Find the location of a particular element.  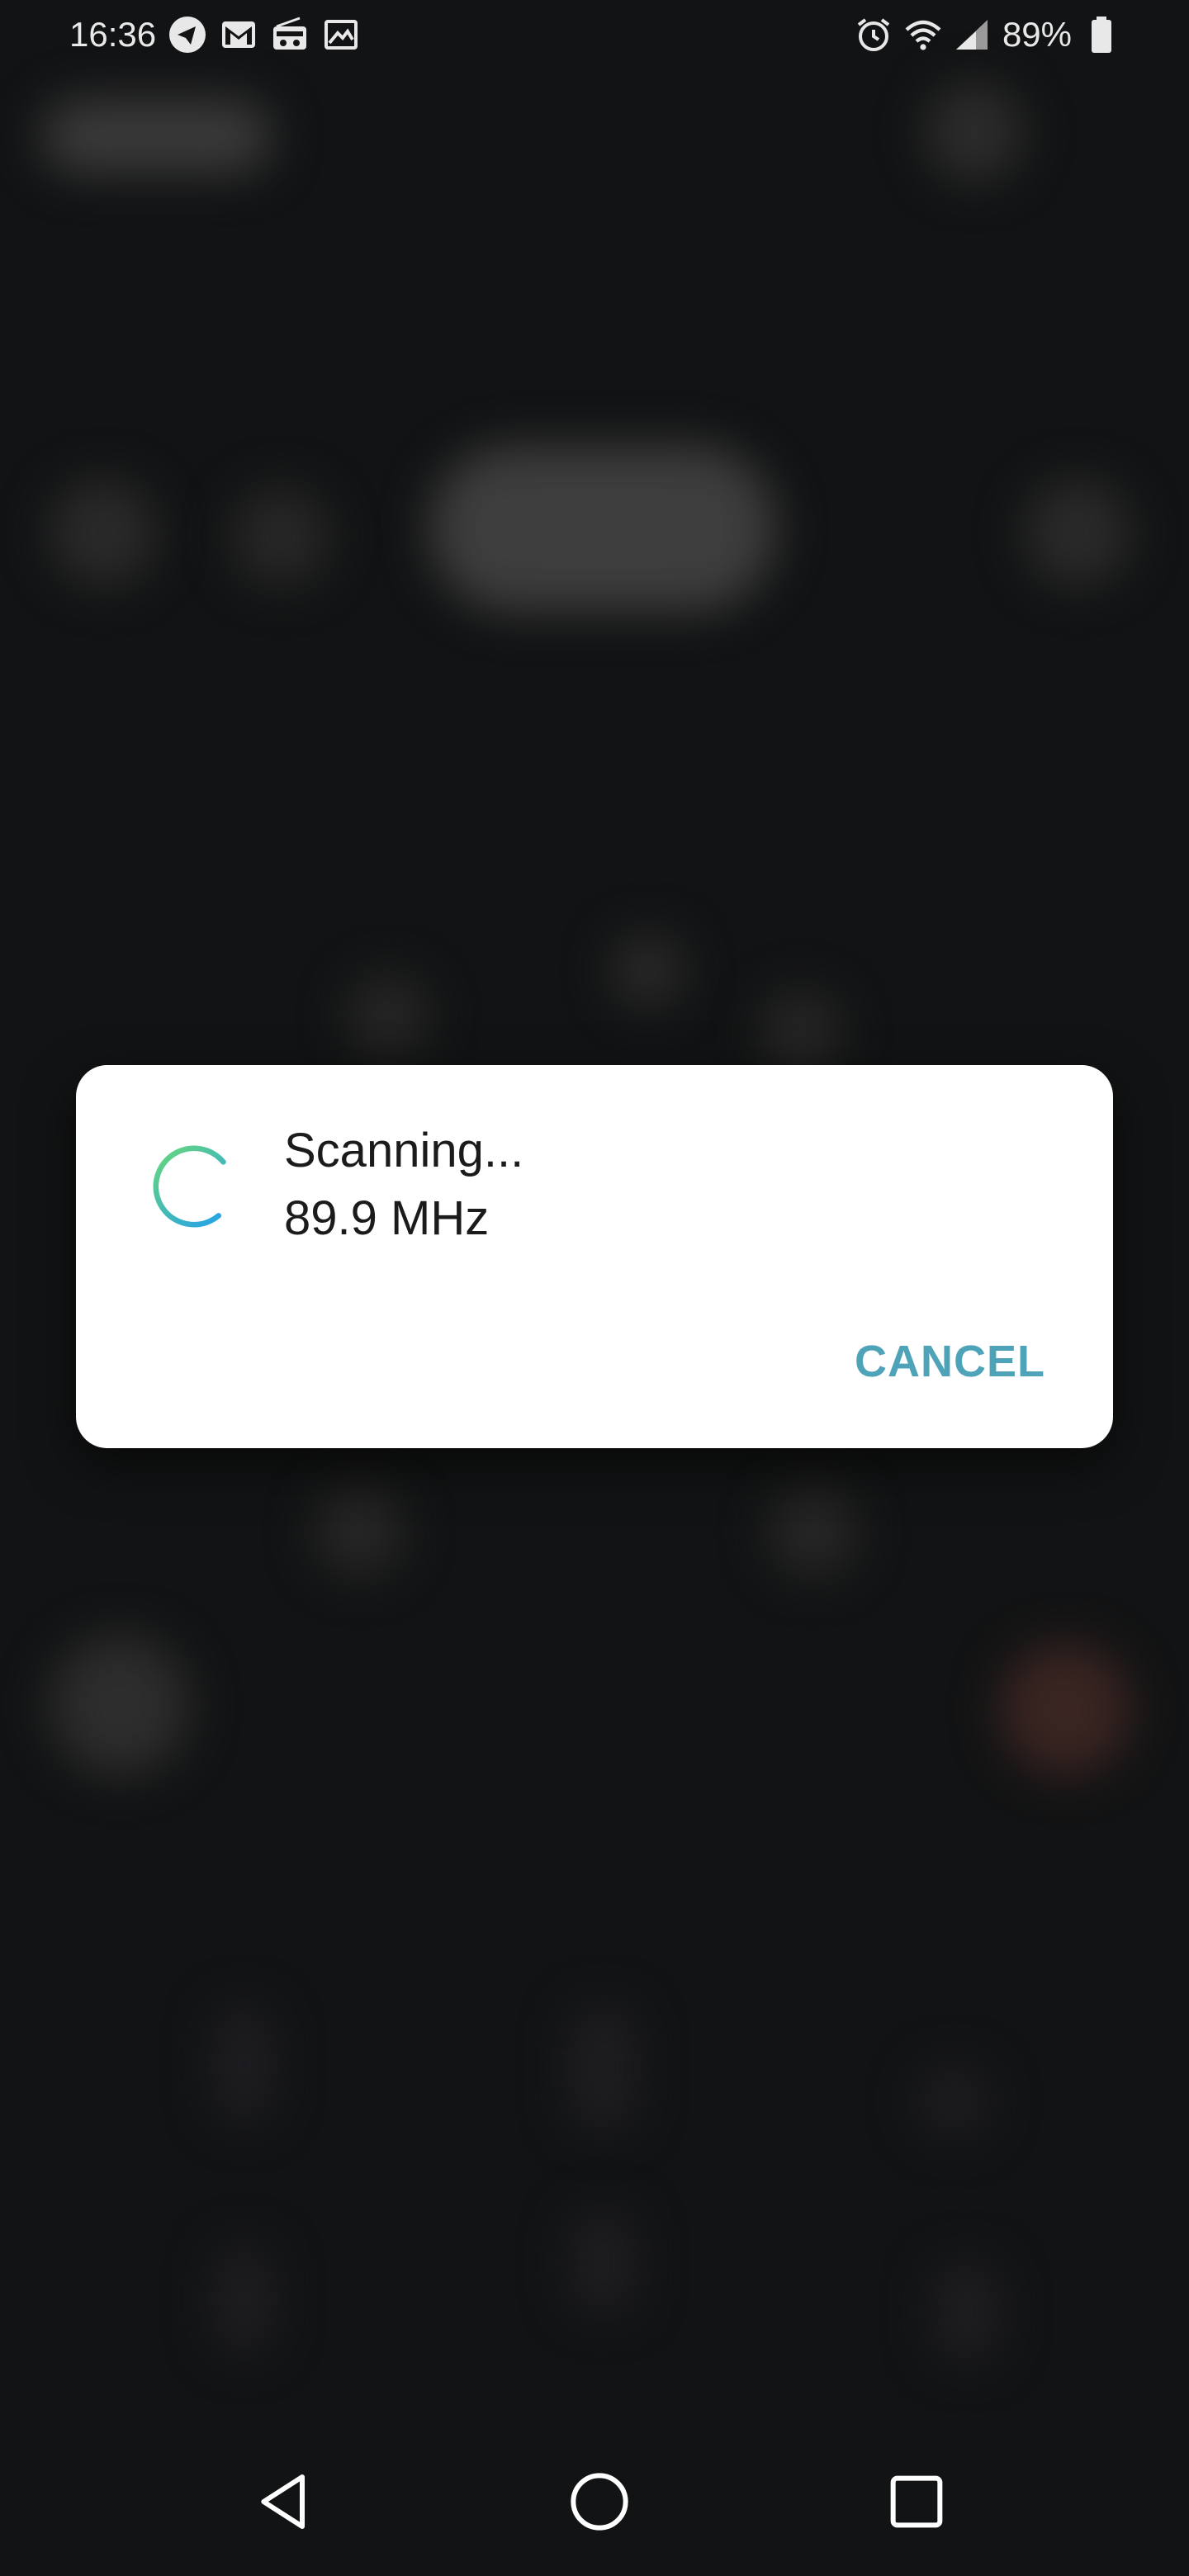

wifi-icon is located at coordinates (923, 34).